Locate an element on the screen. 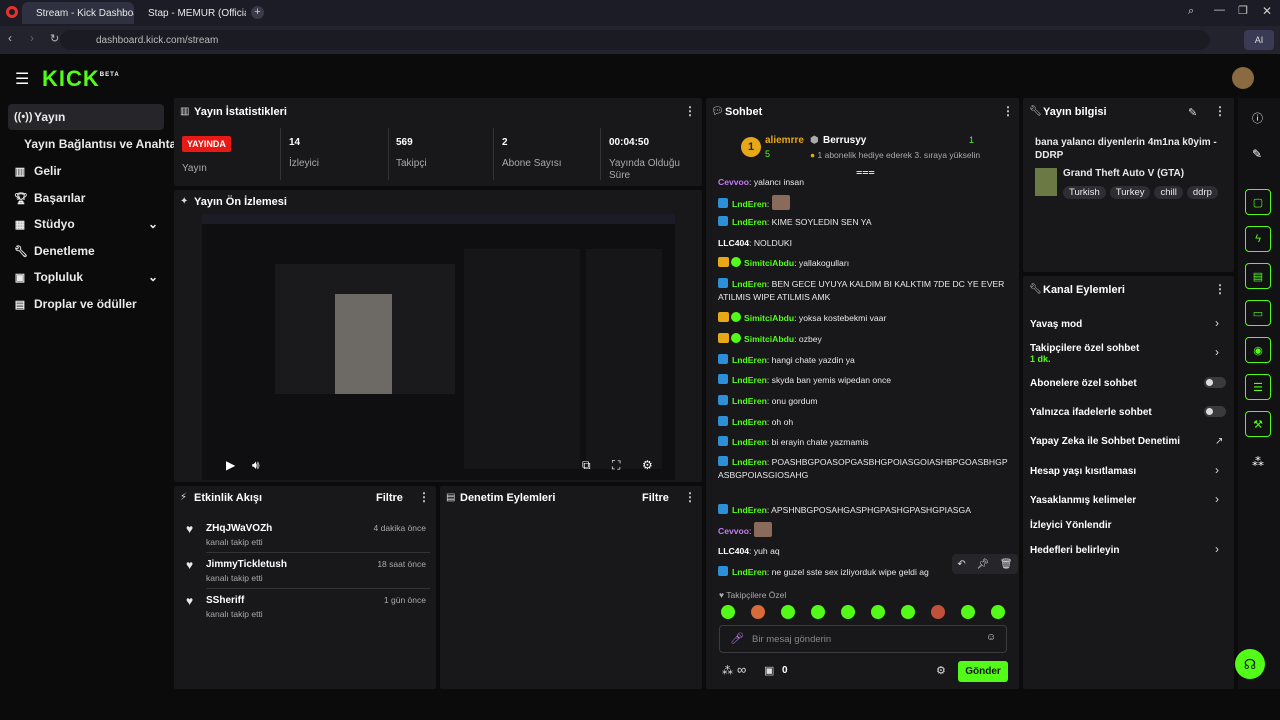  sidebar-item-yayin: ((•)) Yayın is located at coordinates (86, 117).